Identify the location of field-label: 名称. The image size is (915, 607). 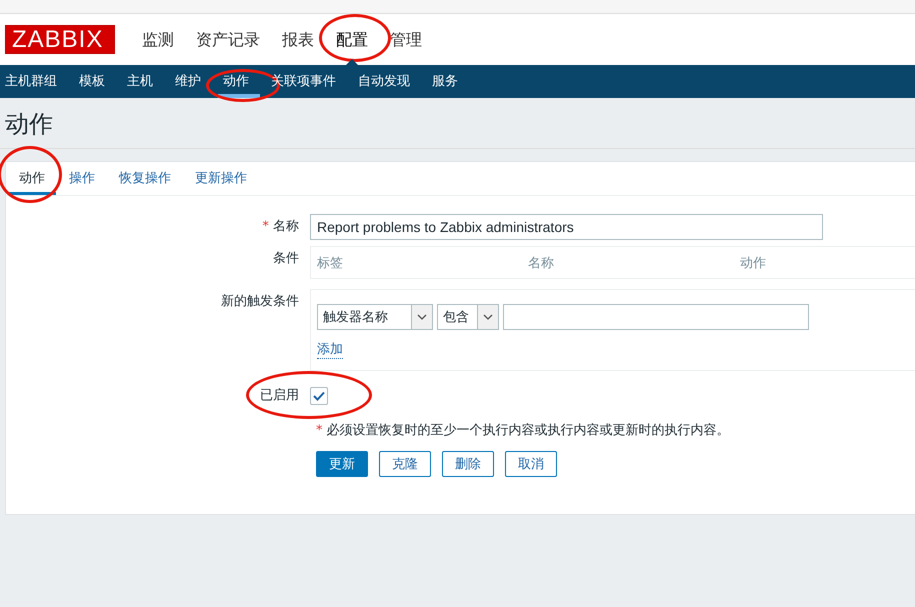
(286, 226).